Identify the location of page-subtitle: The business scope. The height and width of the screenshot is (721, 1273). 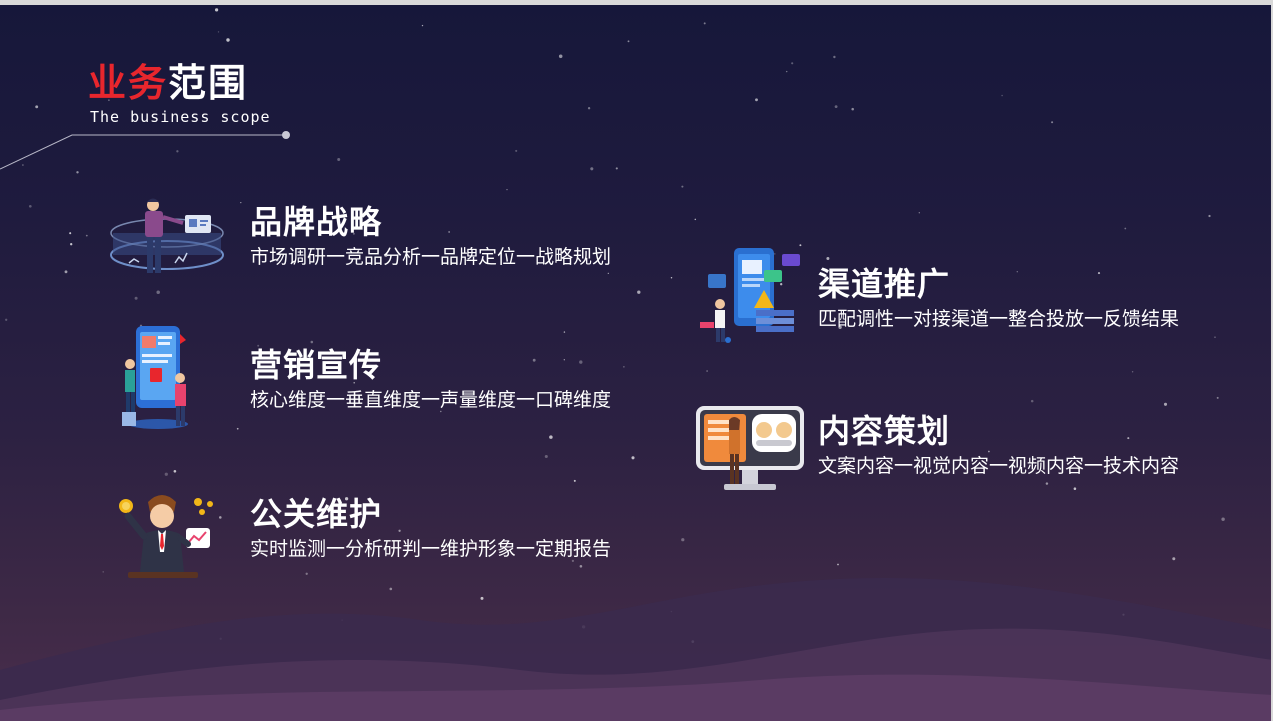
(180, 117).